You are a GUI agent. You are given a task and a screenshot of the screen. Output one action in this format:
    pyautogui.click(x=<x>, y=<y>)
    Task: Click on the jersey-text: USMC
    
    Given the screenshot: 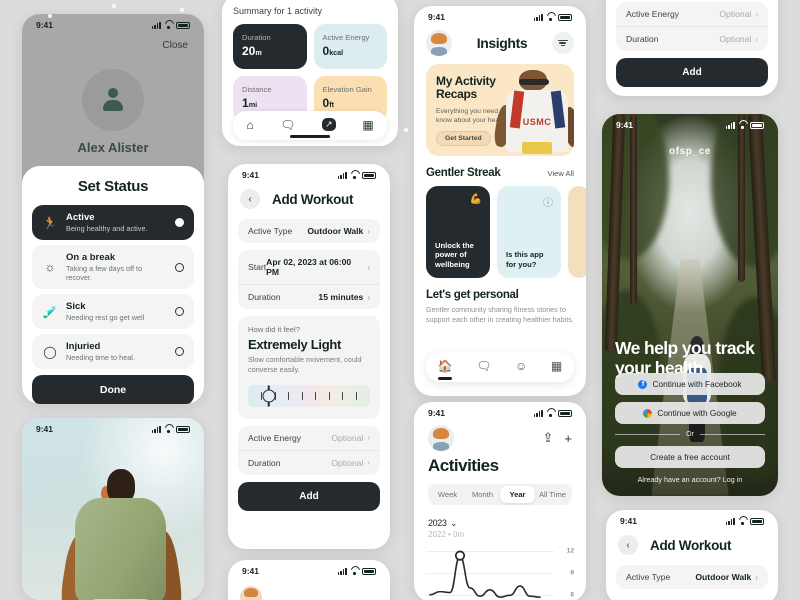 What is the action you would take?
    pyautogui.click(x=537, y=122)
    